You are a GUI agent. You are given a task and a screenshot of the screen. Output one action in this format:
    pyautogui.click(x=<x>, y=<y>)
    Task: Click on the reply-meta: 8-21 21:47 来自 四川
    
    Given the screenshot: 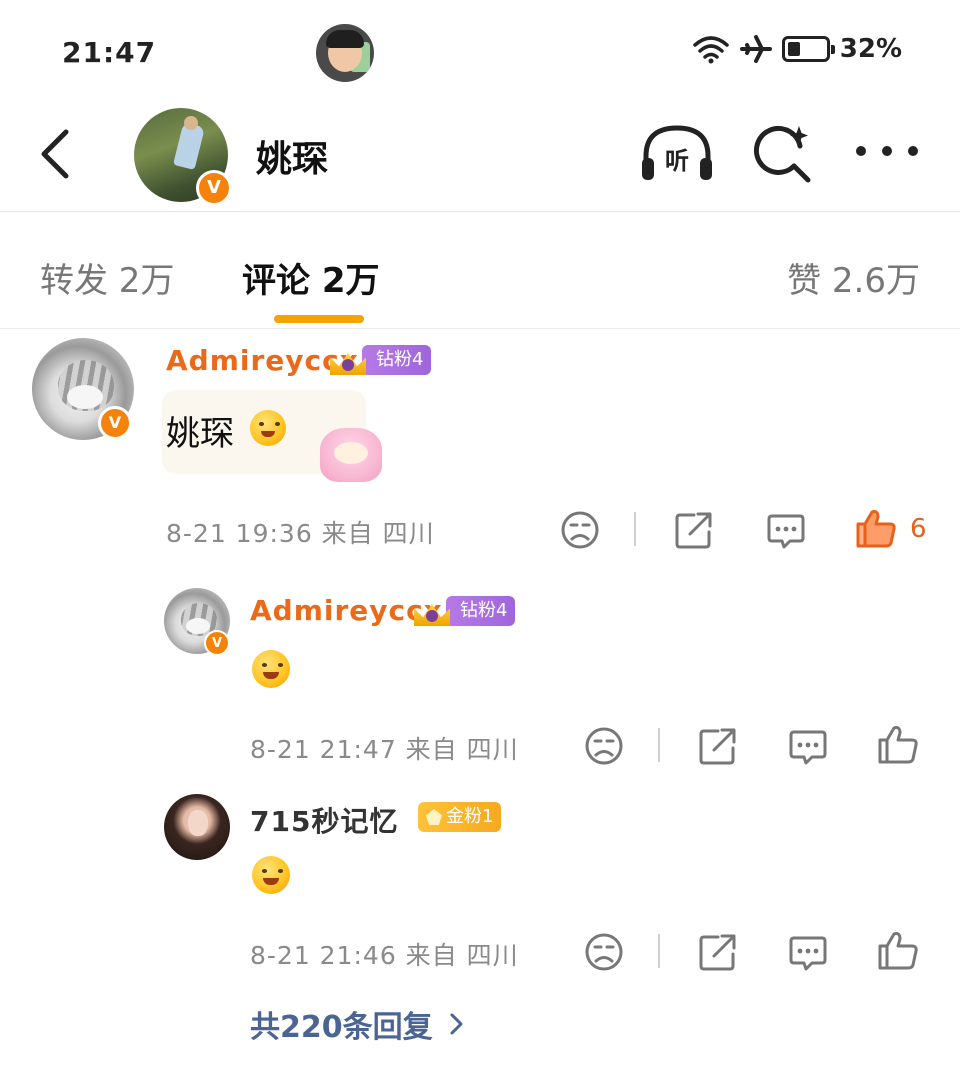 What is the action you would take?
    pyautogui.click(x=384, y=749)
    